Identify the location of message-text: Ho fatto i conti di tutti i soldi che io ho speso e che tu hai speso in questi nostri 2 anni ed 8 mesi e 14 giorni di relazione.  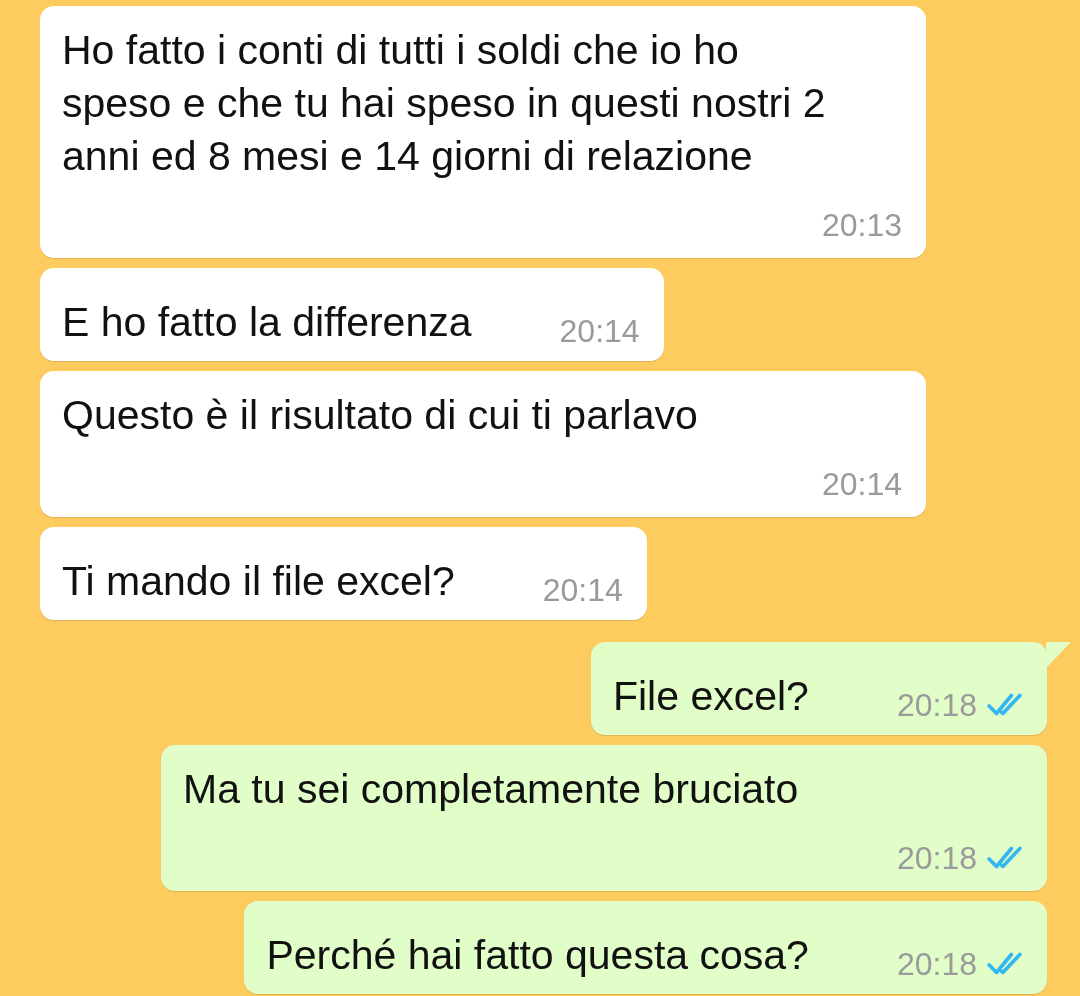
(444, 103).